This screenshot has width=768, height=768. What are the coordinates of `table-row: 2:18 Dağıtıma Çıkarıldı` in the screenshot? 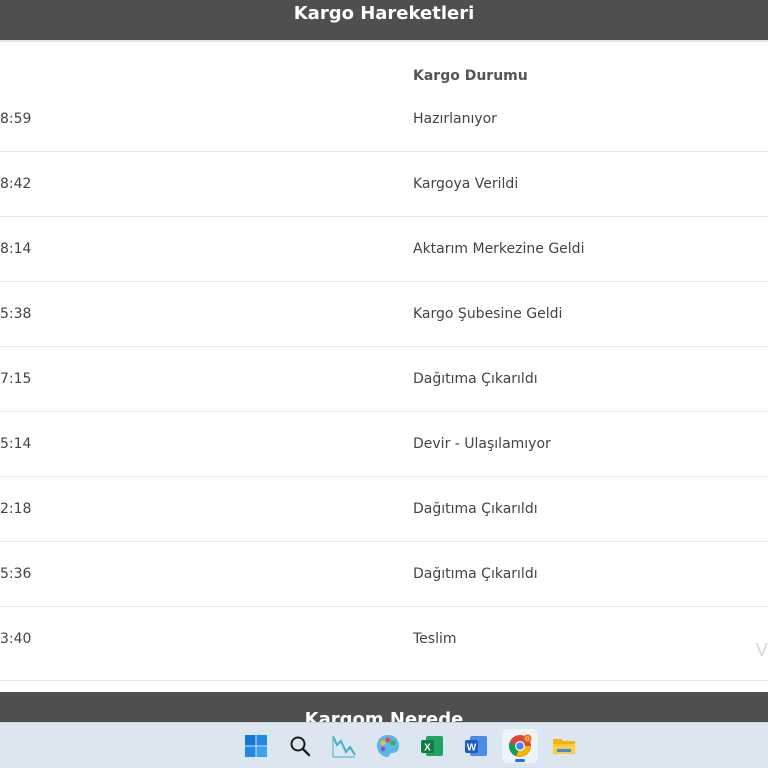 It's located at (384, 509).